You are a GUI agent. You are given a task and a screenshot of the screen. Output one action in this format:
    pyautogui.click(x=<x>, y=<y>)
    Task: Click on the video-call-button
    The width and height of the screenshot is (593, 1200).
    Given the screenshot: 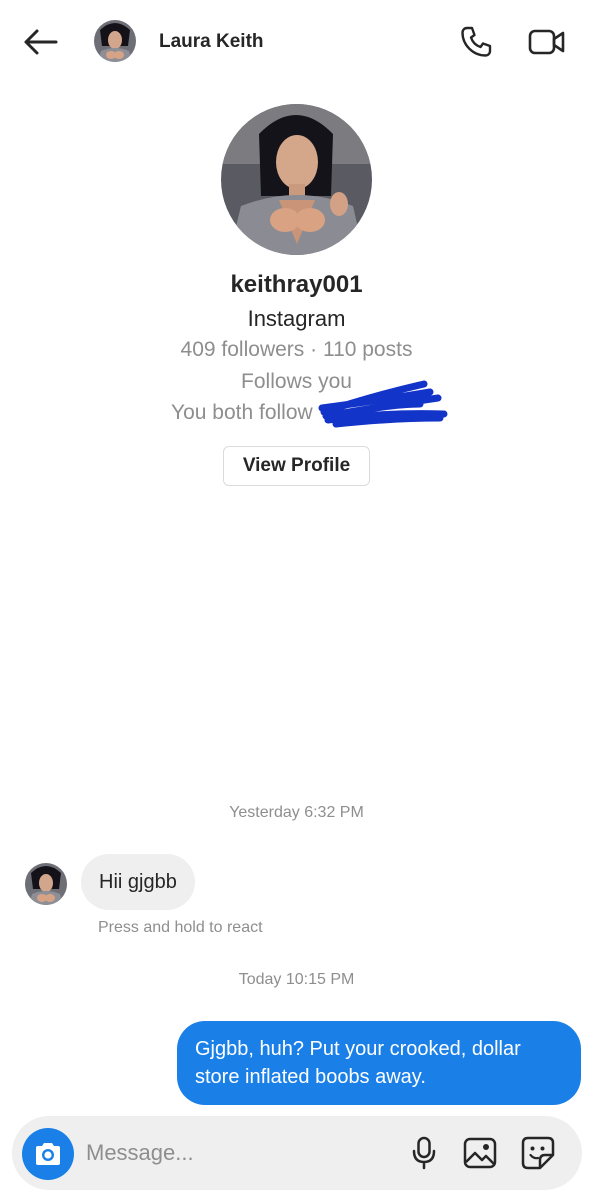 What is the action you would take?
    pyautogui.click(x=547, y=42)
    